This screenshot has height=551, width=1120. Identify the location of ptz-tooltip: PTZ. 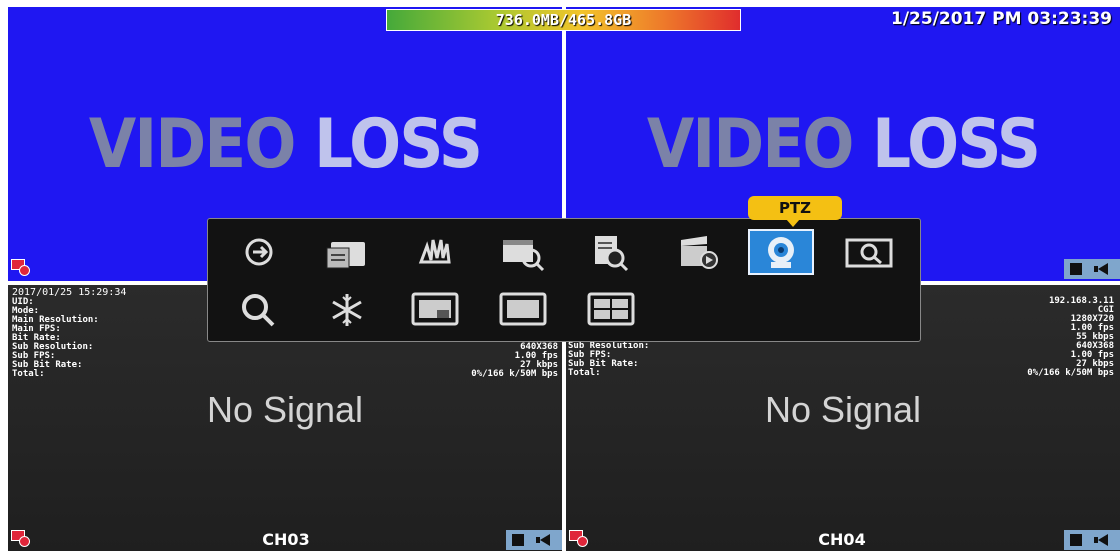
(795, 211).